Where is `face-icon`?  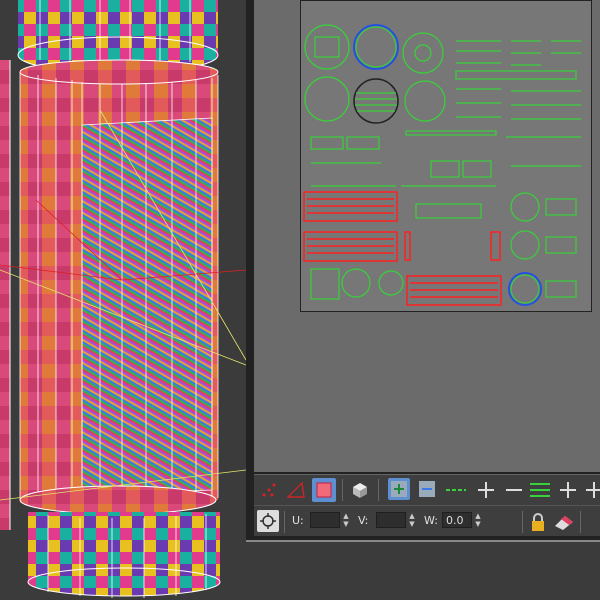 face-icon is located at coordinates (324, 490).